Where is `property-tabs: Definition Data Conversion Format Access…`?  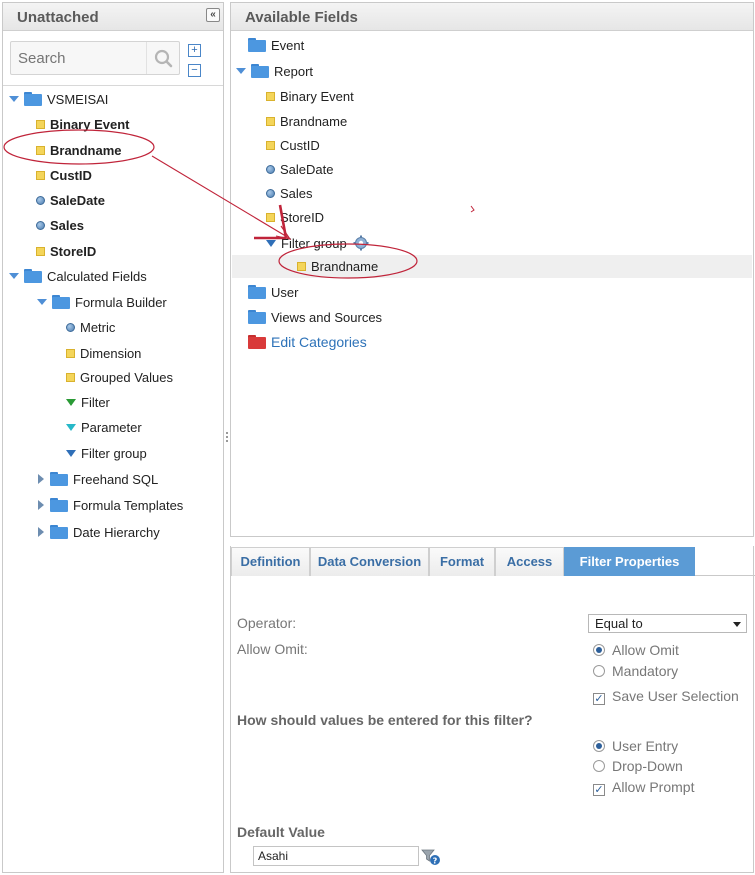 property-tabs: Definition Data Conversion Format Access… is located at coordinates (493, 561).